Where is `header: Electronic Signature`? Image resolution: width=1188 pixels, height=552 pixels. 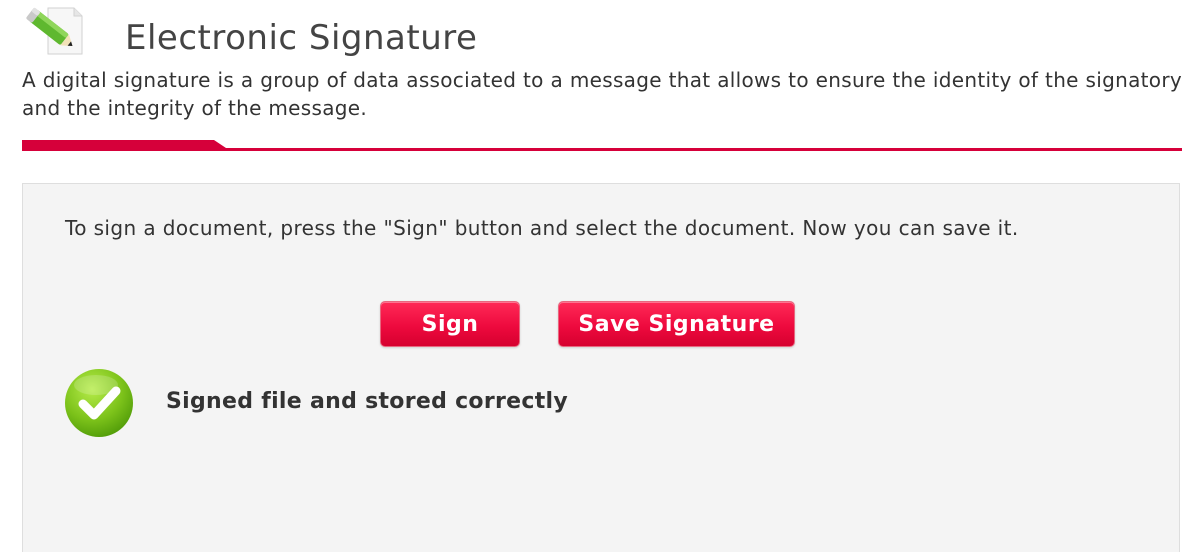 header: Electronic Signature is located at coordinates (602, 35).